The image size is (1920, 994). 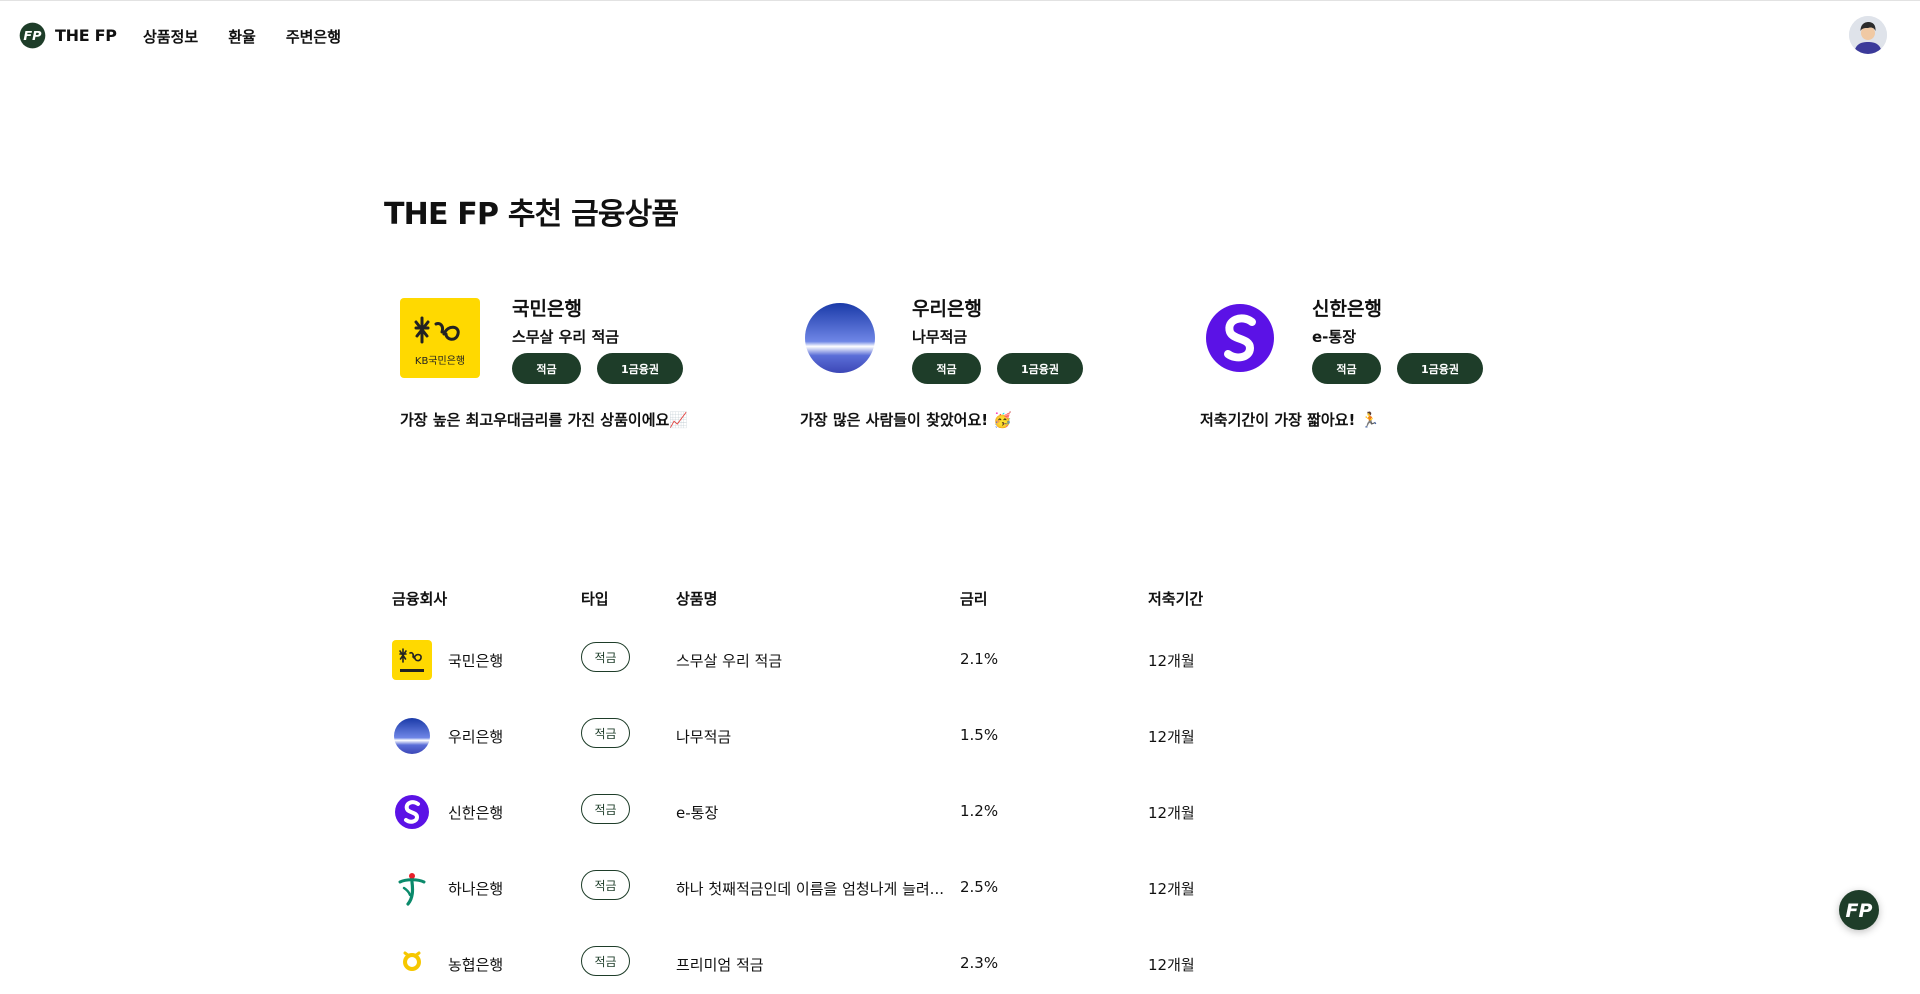 What do you see at coordinates (884, 660) in the screenshot?
I see `table-row: 국민은행 적금 스무살 우리 적금 2.1% 12개월` at bounding box center [884, 660].